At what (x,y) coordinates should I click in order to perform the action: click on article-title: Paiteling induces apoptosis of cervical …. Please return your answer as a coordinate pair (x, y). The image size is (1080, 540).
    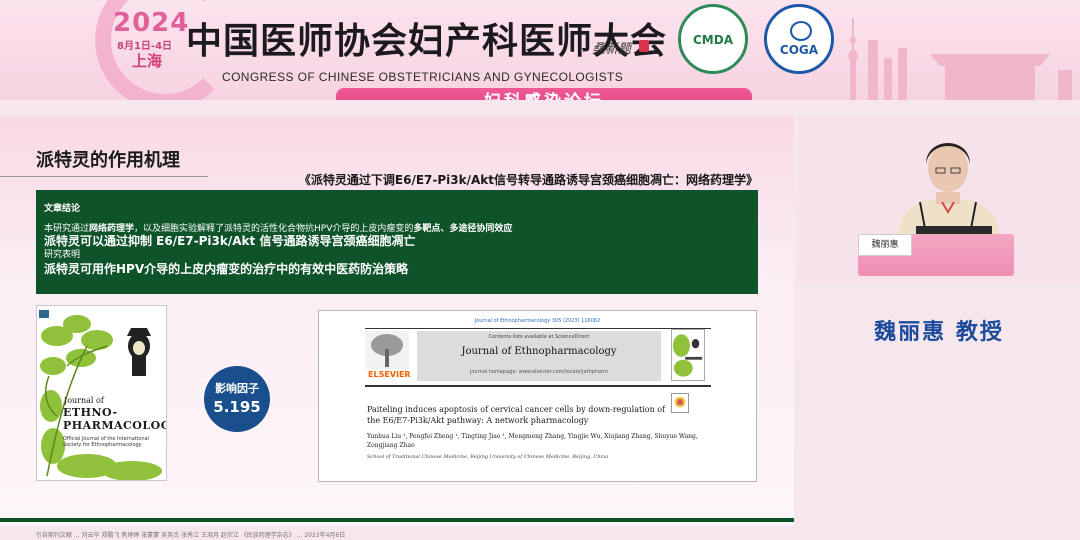
    Looking at the image, I should click on (516, 415).